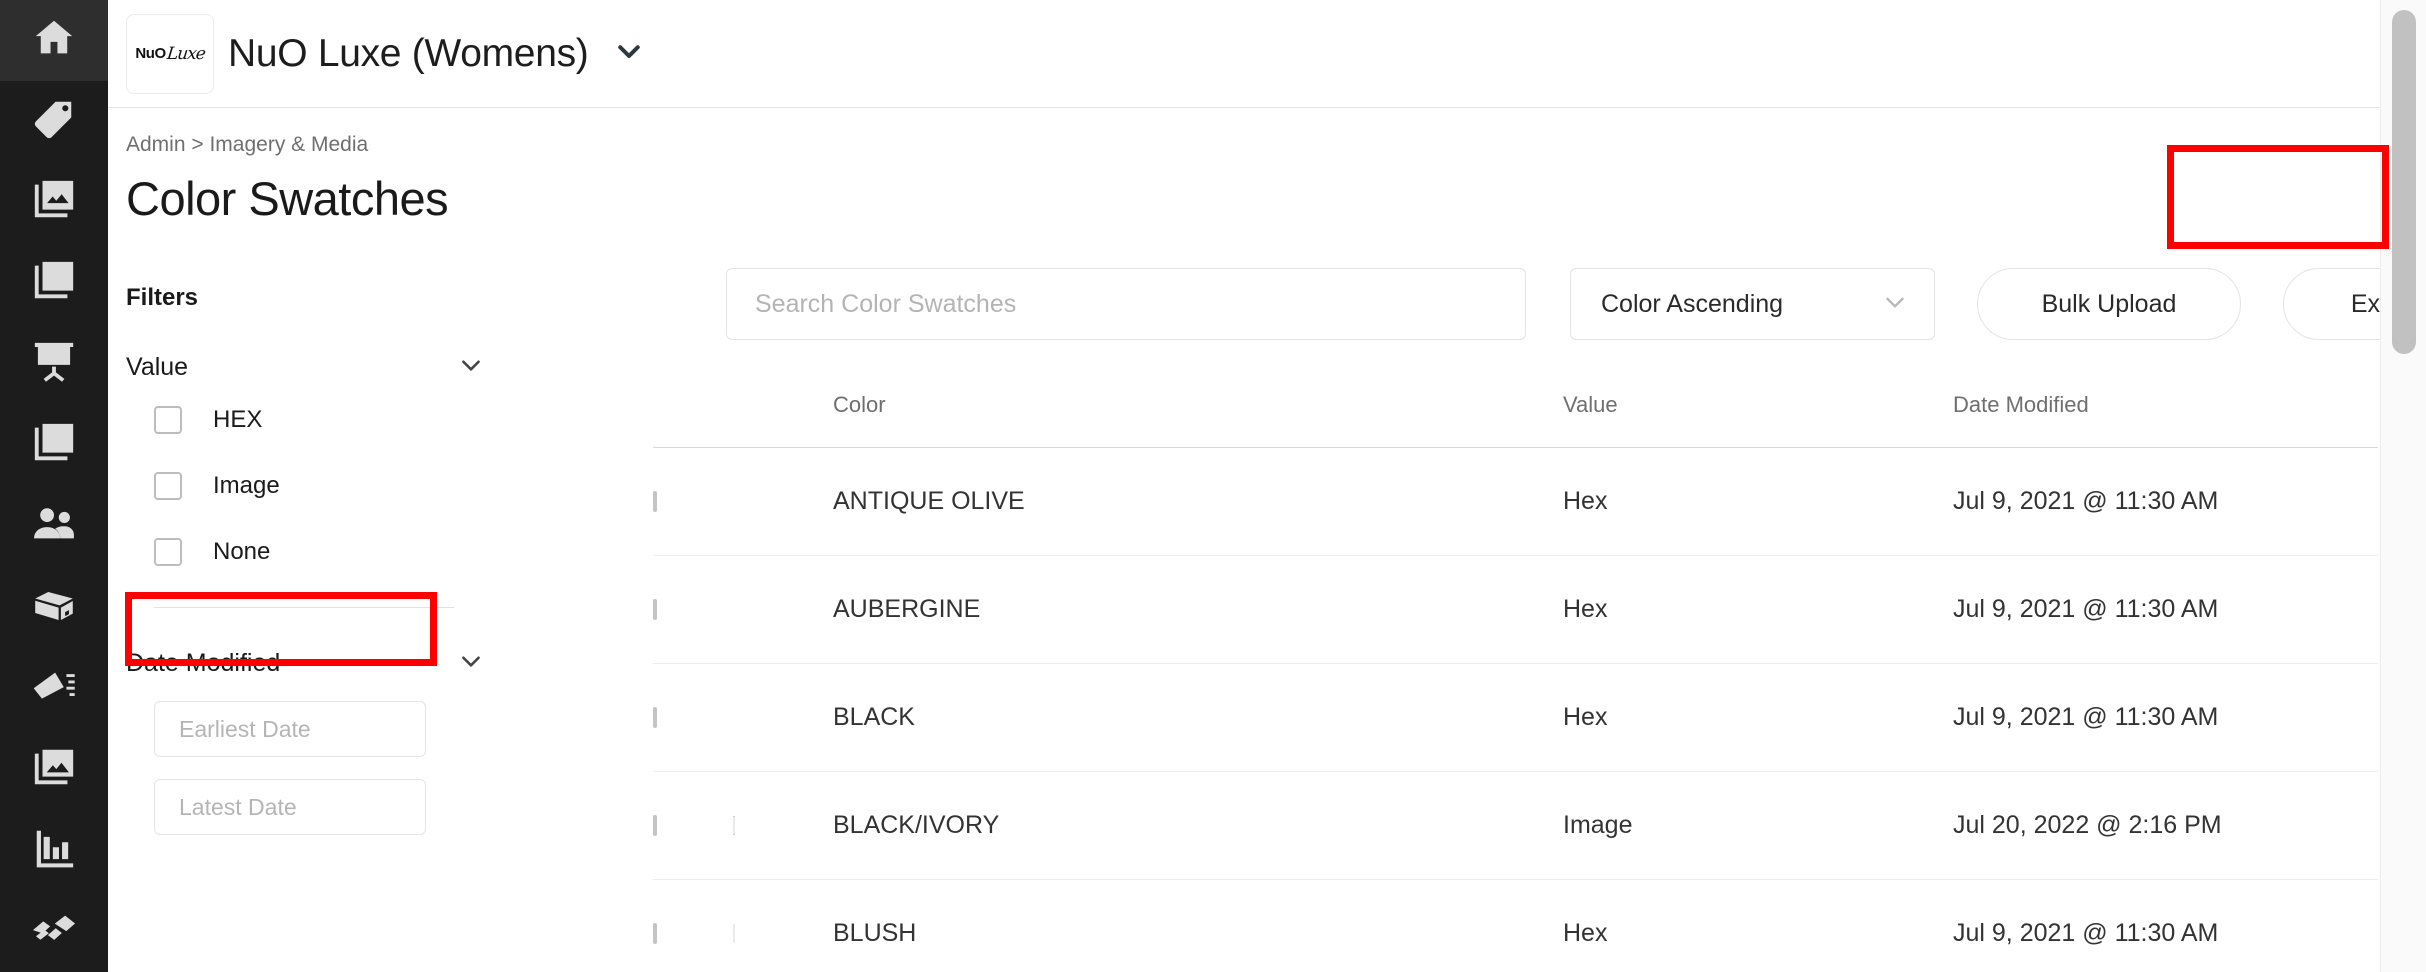  I want to click on filter-group-value-header: Value, so click(305, 367).